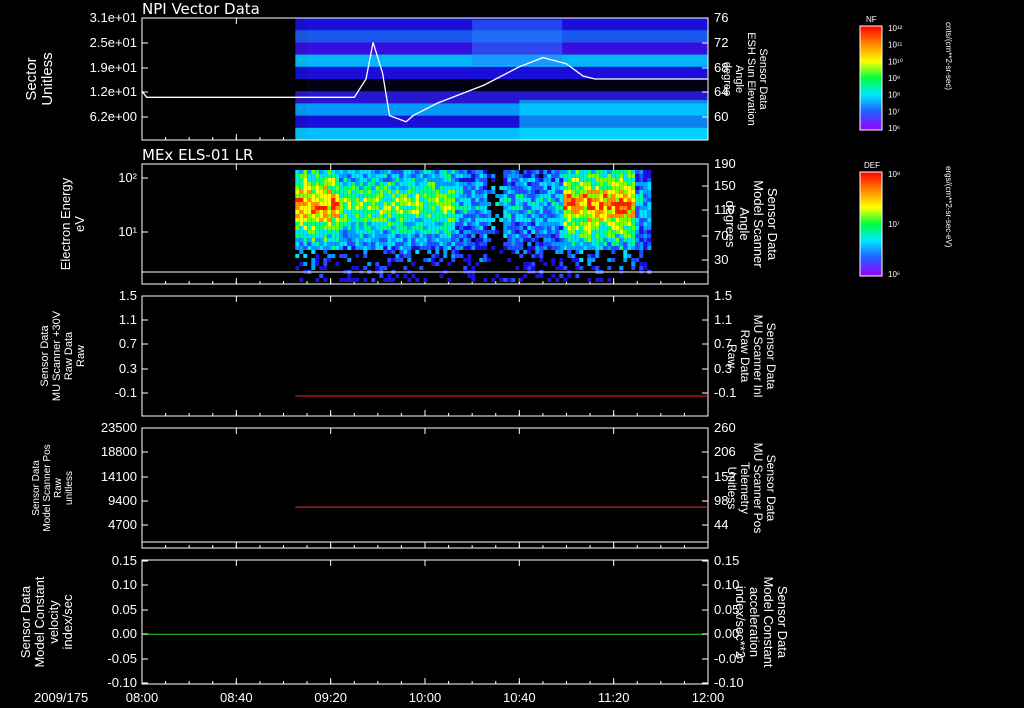 The width and height of the screenshot is (1024, 708). What do you see at coordinates (81, 356) in the screenshot?
I see `p3-ylabel-line4: Raw` at bounding box center [81, 356].